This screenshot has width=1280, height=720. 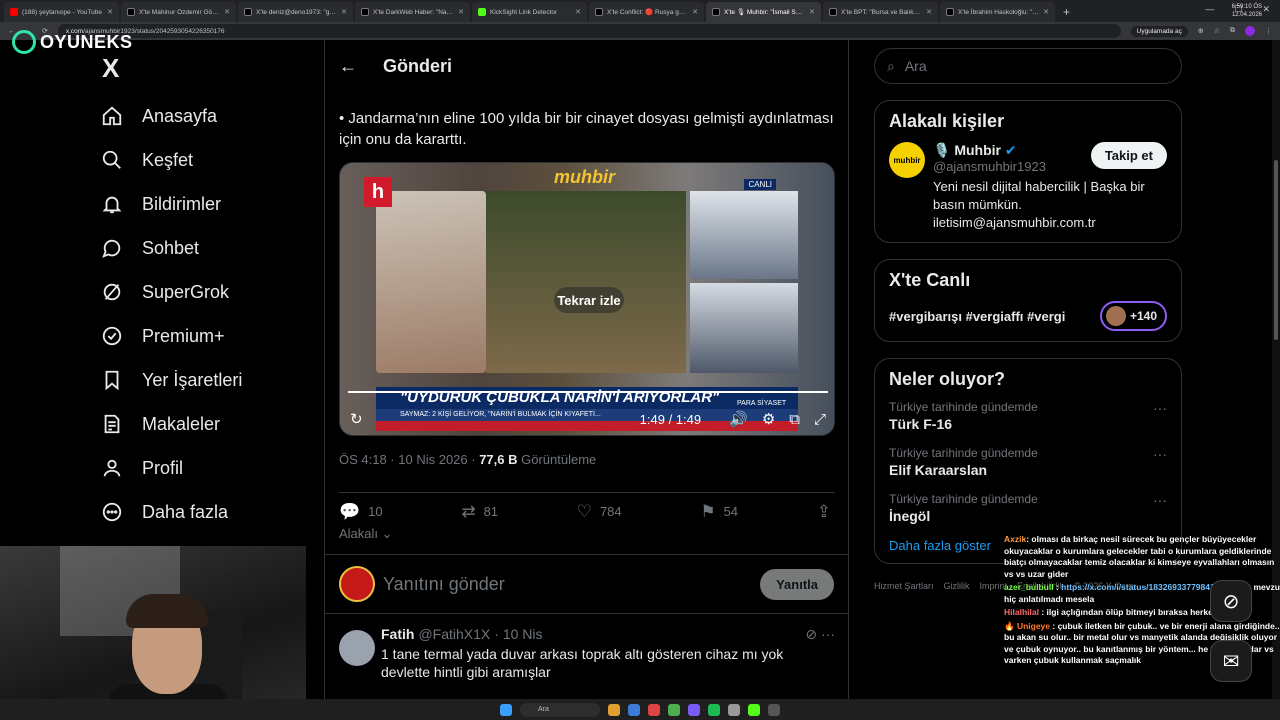 I want to click on chat-username: Hilalhilal, so click(x=1021, y=612).